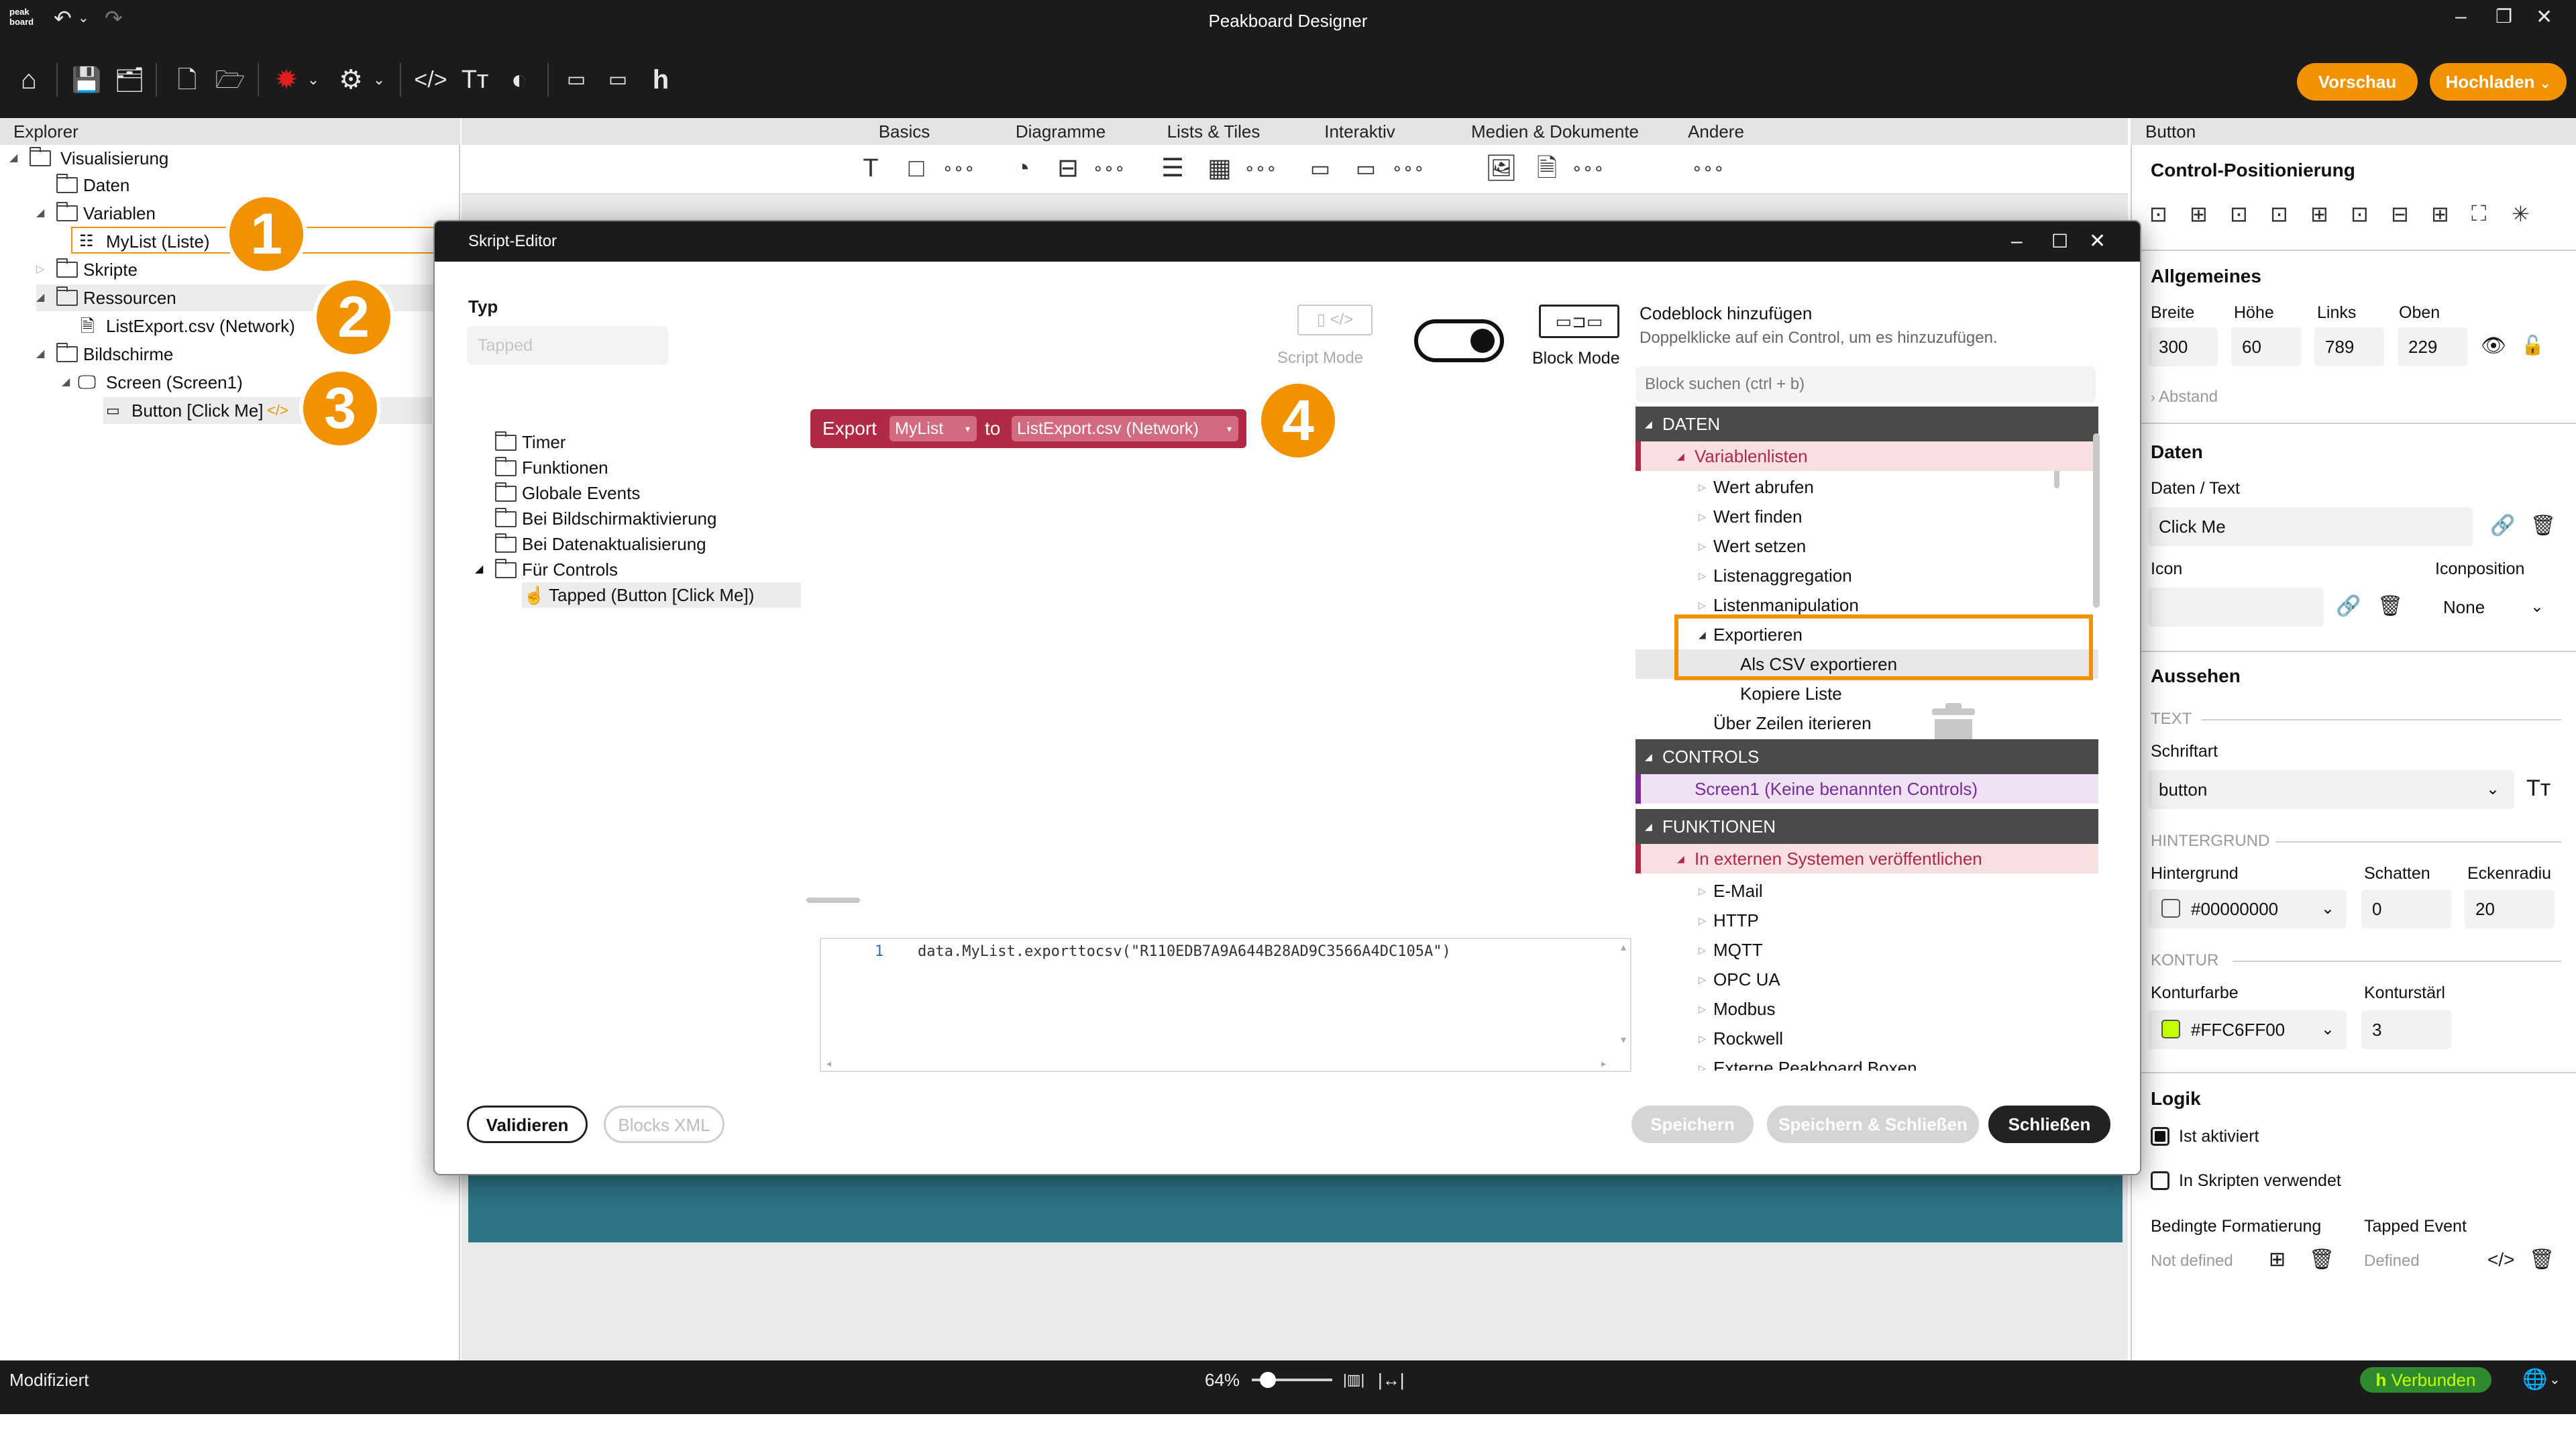 This screenshot has width=2576, height=1449. What do you see at coordinates (1866, 789) in the screenshot?
I see `subcategory-screen1: Screen1 (Keine benannten Controls)` at bounding box center [1866, 789].